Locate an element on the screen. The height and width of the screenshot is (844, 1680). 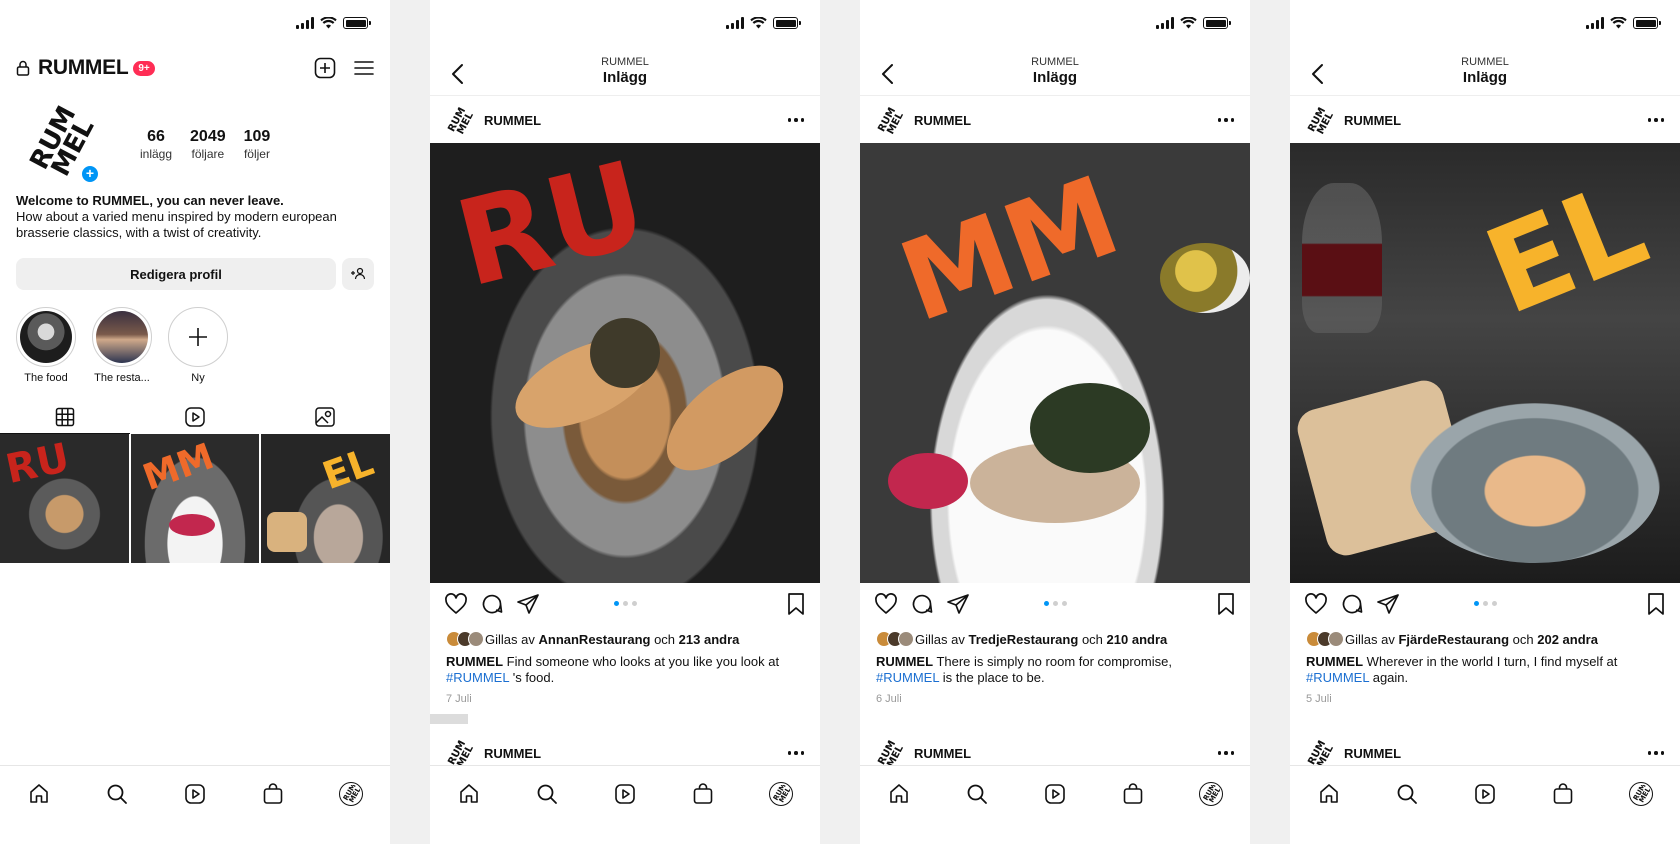
search-icon is located at coordinates (117, 794).